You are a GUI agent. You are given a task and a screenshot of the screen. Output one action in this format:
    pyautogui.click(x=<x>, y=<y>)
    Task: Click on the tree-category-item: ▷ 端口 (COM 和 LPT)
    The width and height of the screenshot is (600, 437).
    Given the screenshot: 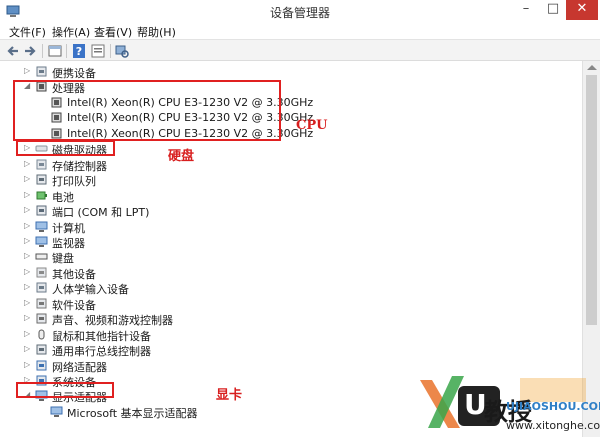 What is the action you would take?
    pyautogui.click(x=290, y=211)
    